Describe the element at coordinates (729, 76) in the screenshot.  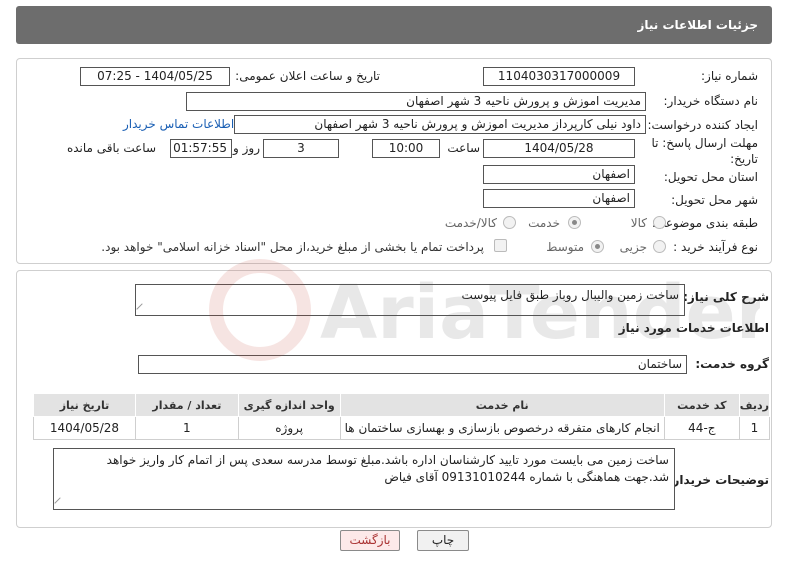
I see `need-number-label: شماره نیاز:` at that location.